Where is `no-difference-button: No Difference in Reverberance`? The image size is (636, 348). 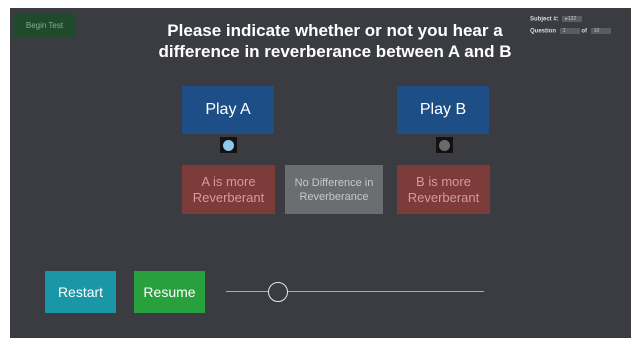 no-difference-button: No Difference in Reverberance is located at coordinates (334, 189).